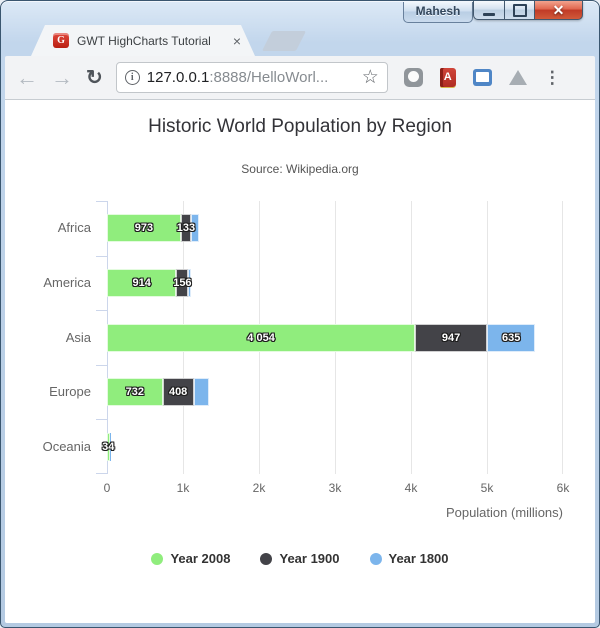  I want to click on maximize-icon, so click(519, 10).